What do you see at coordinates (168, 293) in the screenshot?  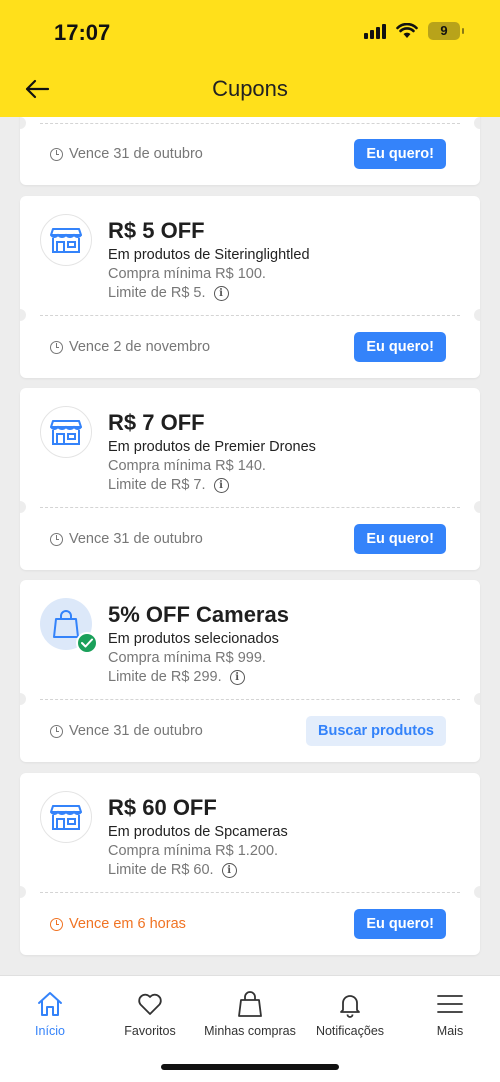 I see `coupon-limit: Limite de R$ 5. i` at bounding box center [168, 293].